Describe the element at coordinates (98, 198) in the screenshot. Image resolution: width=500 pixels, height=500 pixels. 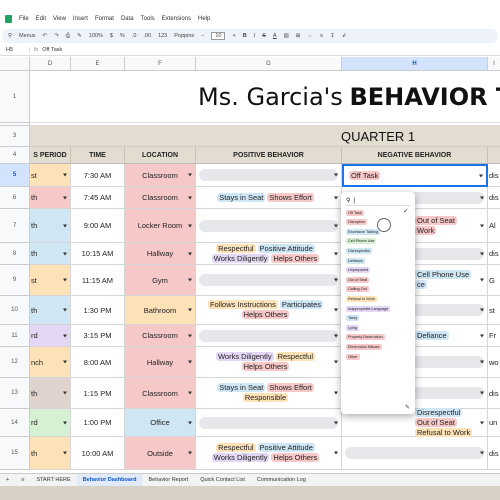
I see `table-cell-time: 7:45 AM` at that location.